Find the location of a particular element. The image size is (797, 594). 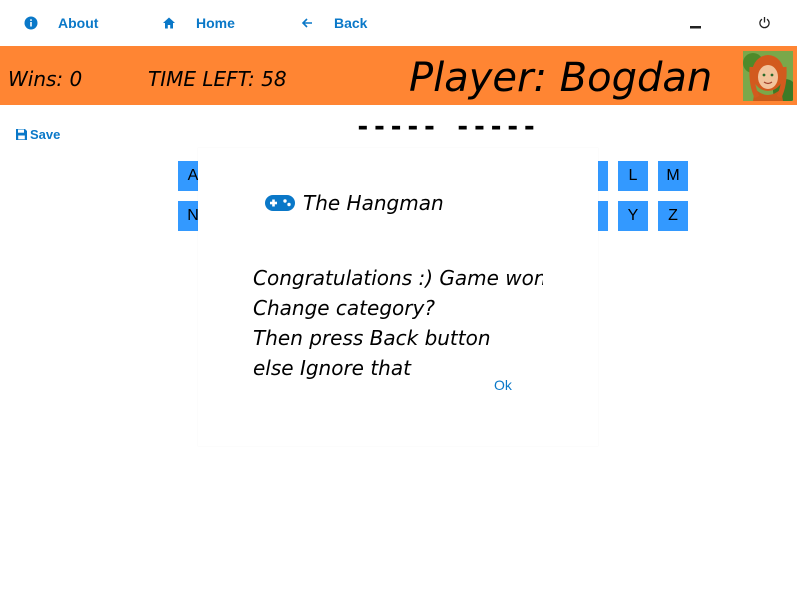

about-label: About is located at coordinates (78, 23).